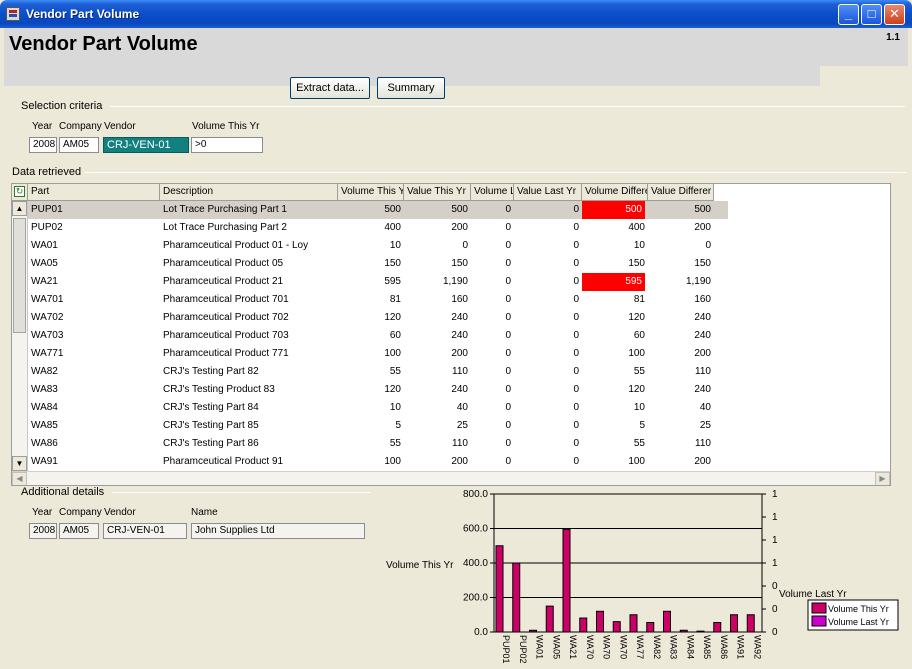 The width and height of the screenshot is (912, 669). What do you see at coordinates (893, 37) in the screenshot?
I see `version-label: 1.1` at bounding box center [893, 37].